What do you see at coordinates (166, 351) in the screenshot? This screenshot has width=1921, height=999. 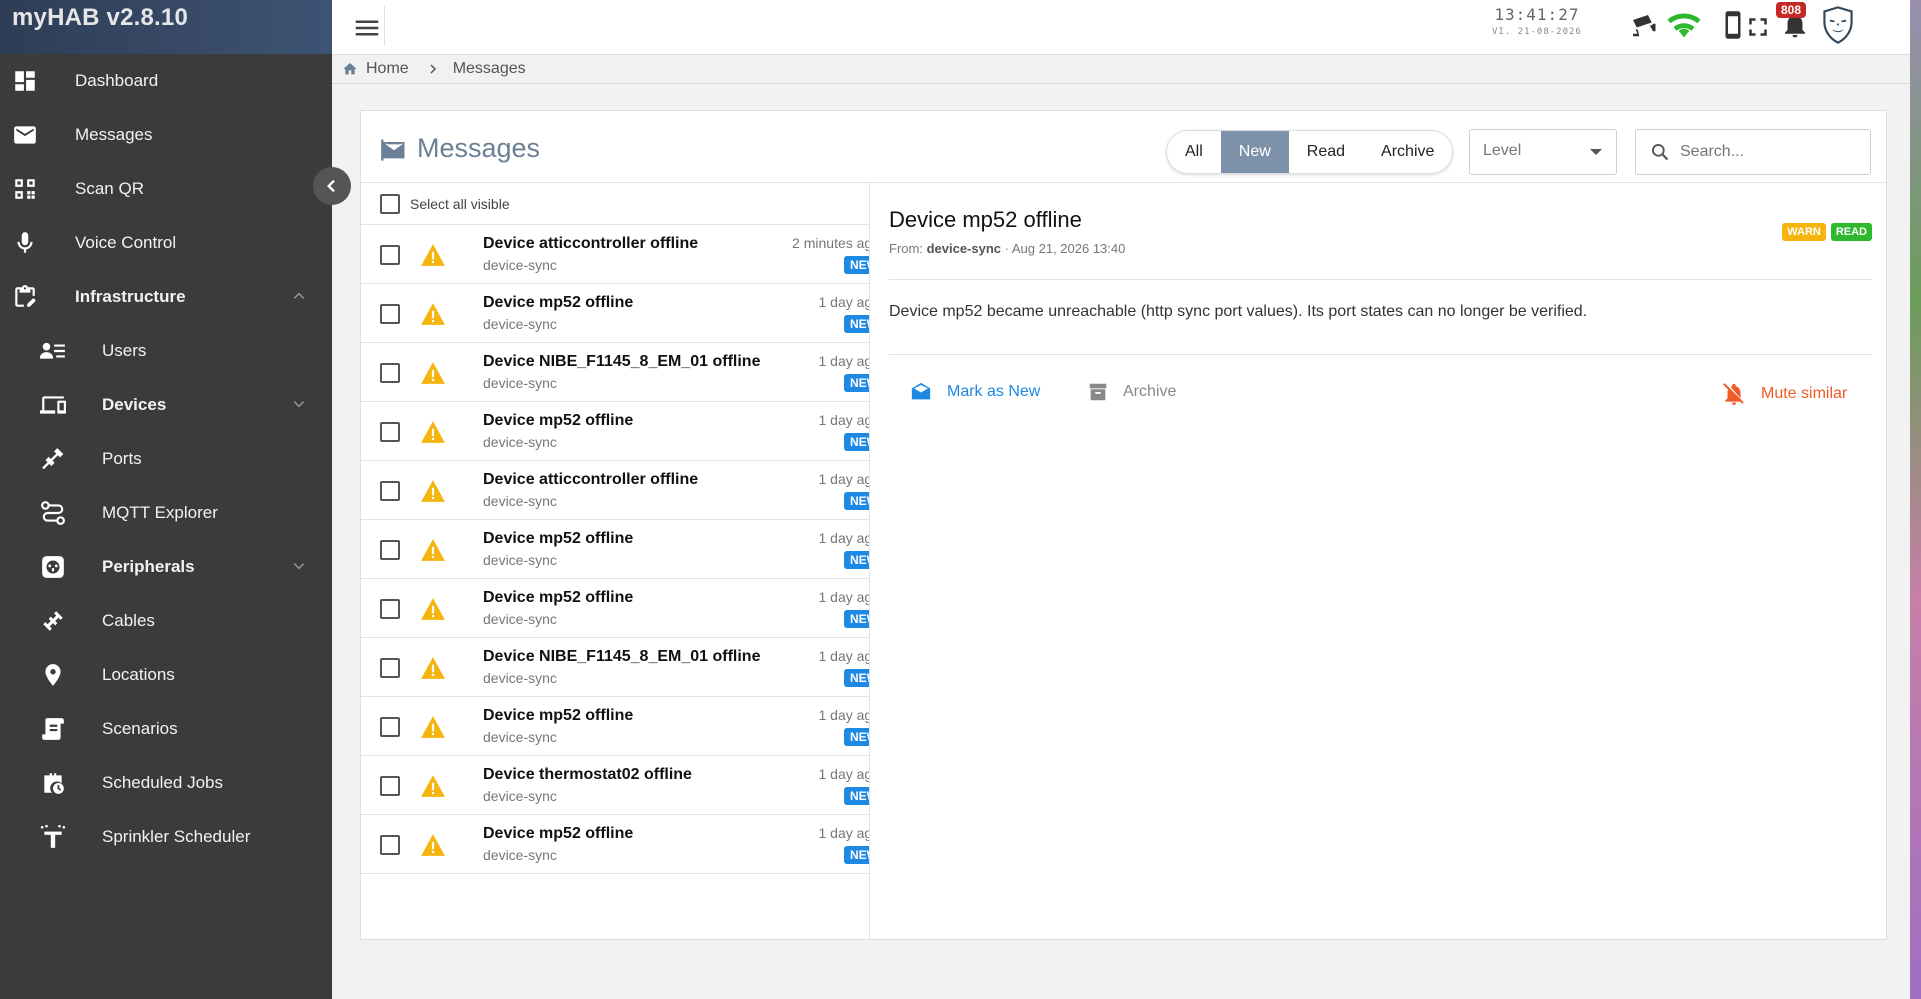 I see `sidebar-item-users: Users` at bounding box center [166, 351].